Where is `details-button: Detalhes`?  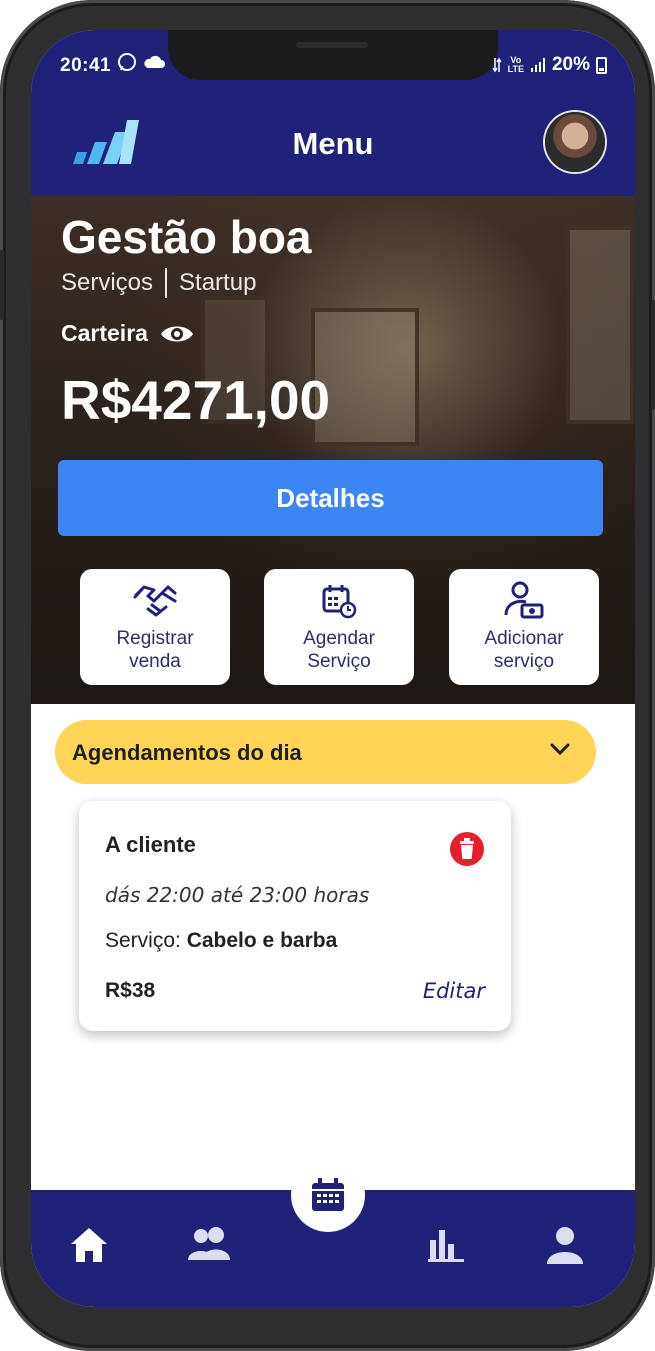
details-button: Detalhes is located at coordinates (330, 498).